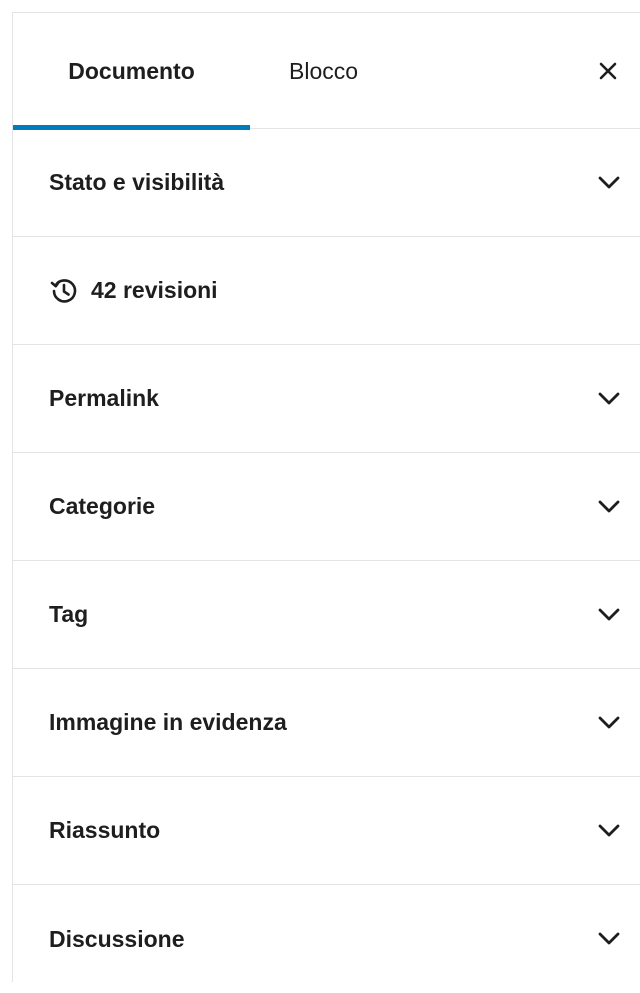 Image resolution: width=640 pixels, height=993 pixels. What do you see at coordinates (104, 398) in the screenshot?
I see `panel-label: Permalink` at bounding box center [104, 398].